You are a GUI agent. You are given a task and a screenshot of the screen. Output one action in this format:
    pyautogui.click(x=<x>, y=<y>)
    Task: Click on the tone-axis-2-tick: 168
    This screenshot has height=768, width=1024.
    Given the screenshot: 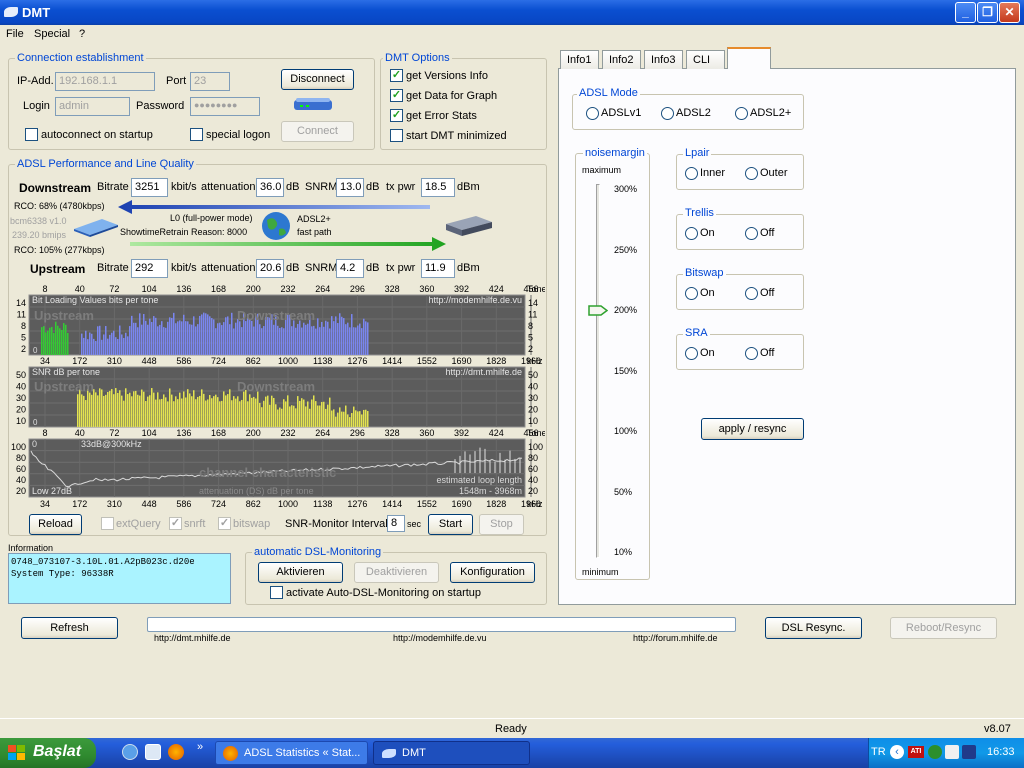 What is the action you would take?
    pyautogui.click(x=218, y=433)
    